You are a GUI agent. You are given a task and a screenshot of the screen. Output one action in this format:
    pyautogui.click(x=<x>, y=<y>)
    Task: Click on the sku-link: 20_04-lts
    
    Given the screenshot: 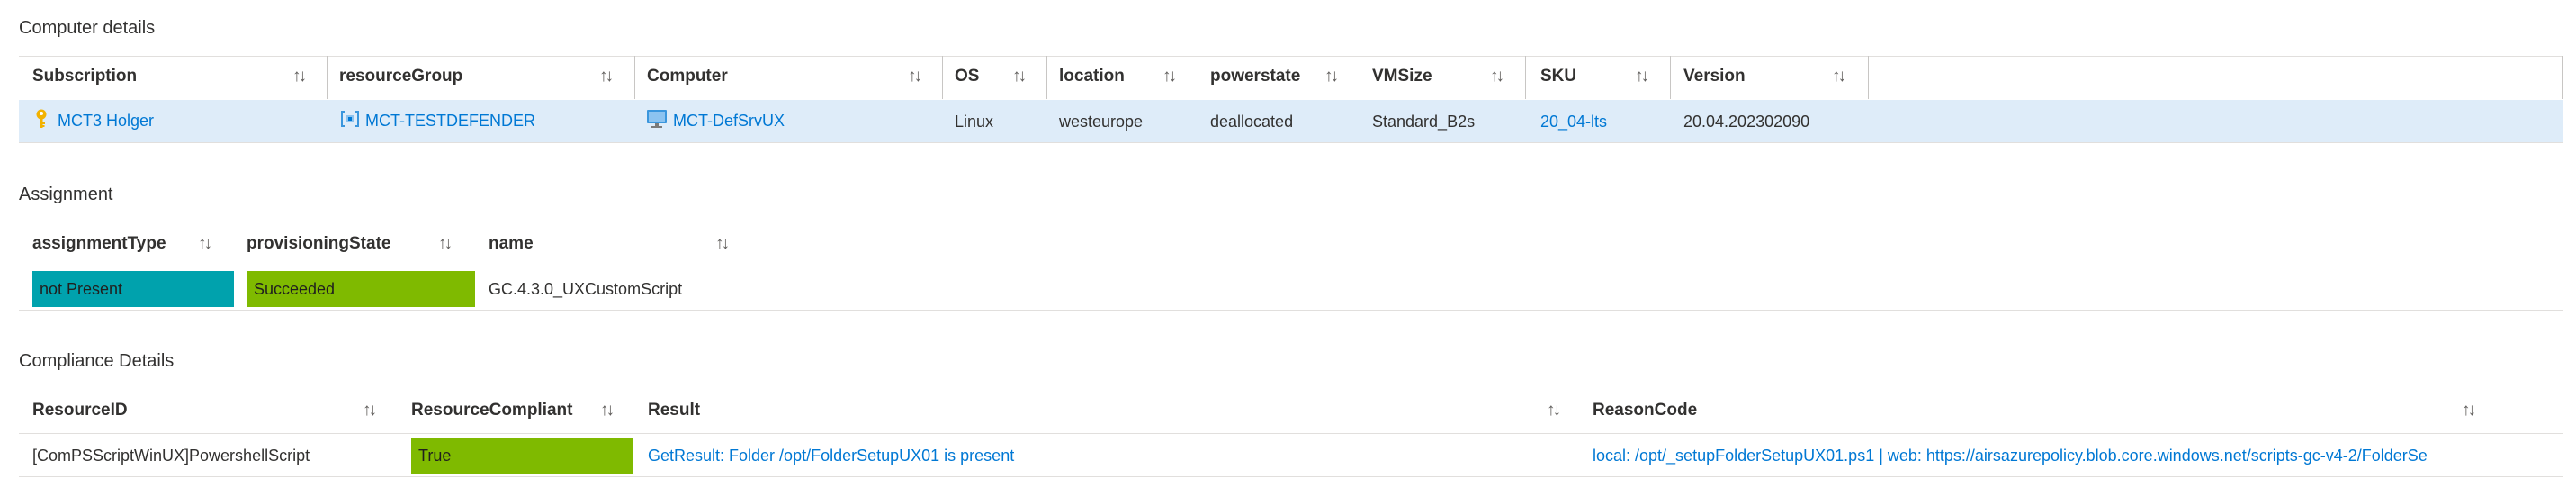 What is the action you would take?
    pyautogui.click(x=1574, y=122)
    